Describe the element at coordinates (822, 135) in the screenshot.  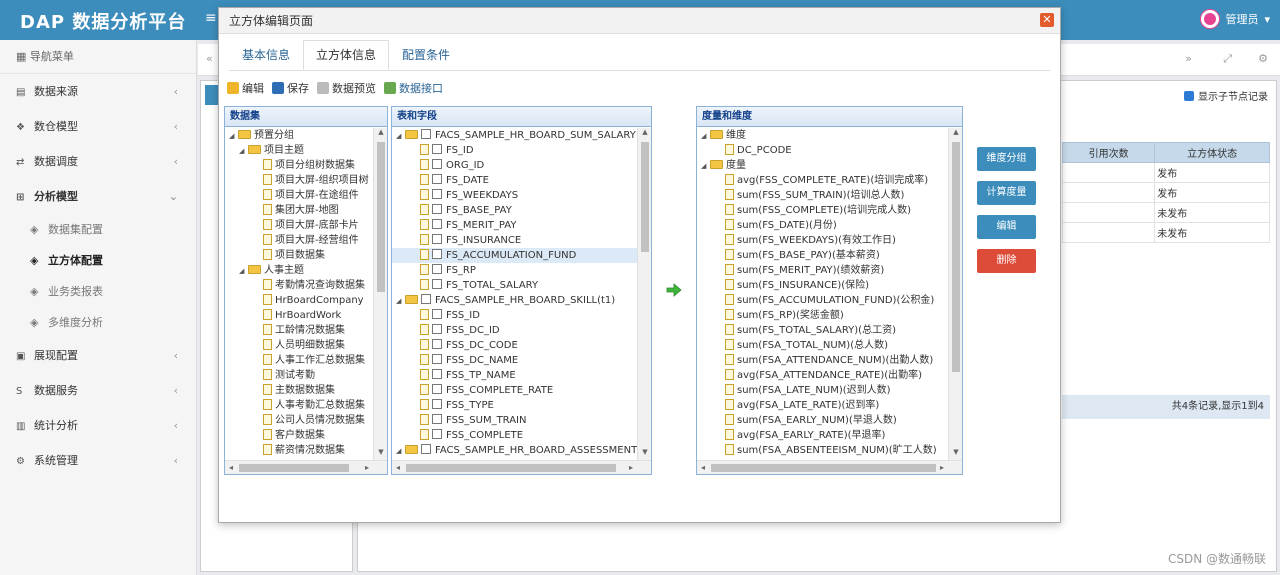
I see `dimension-group: ◢ 维度` at that location.